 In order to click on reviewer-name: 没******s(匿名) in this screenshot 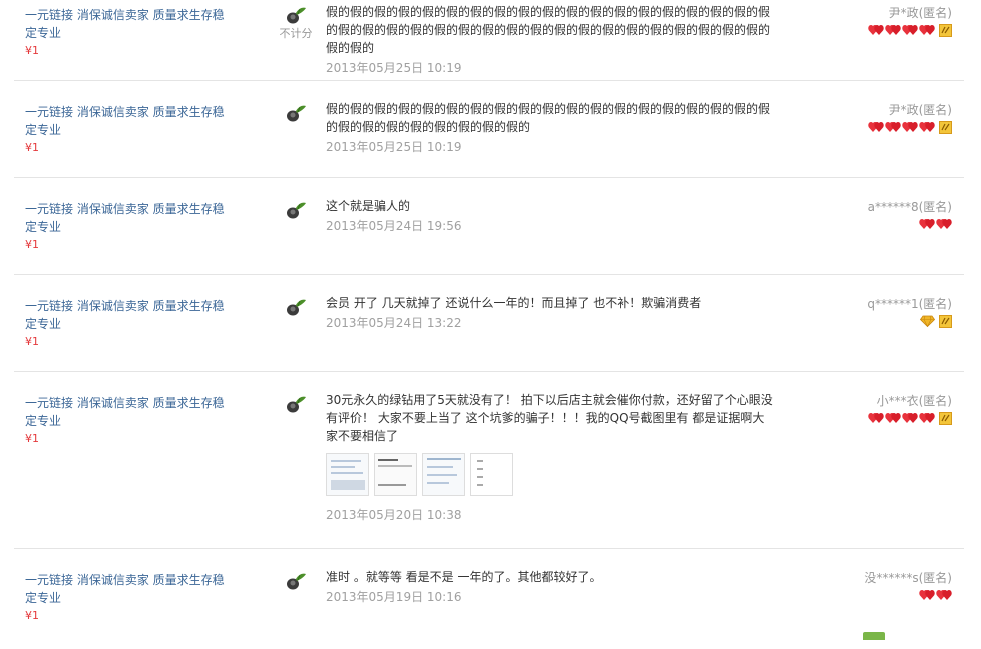, I will do `click(908, 578)`.